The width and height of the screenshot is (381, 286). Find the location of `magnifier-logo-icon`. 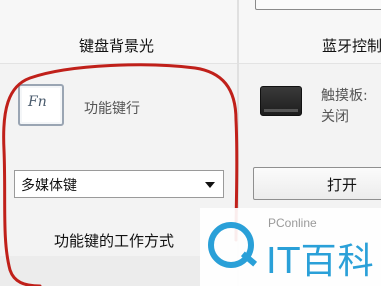

magnifier-logo-icon is located at coordinates (231, 245).